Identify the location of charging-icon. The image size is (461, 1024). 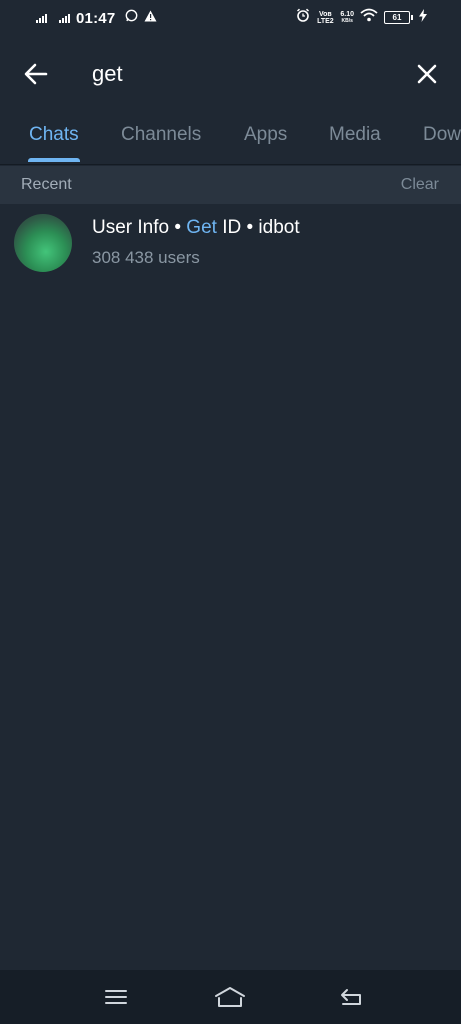
(423, 17).